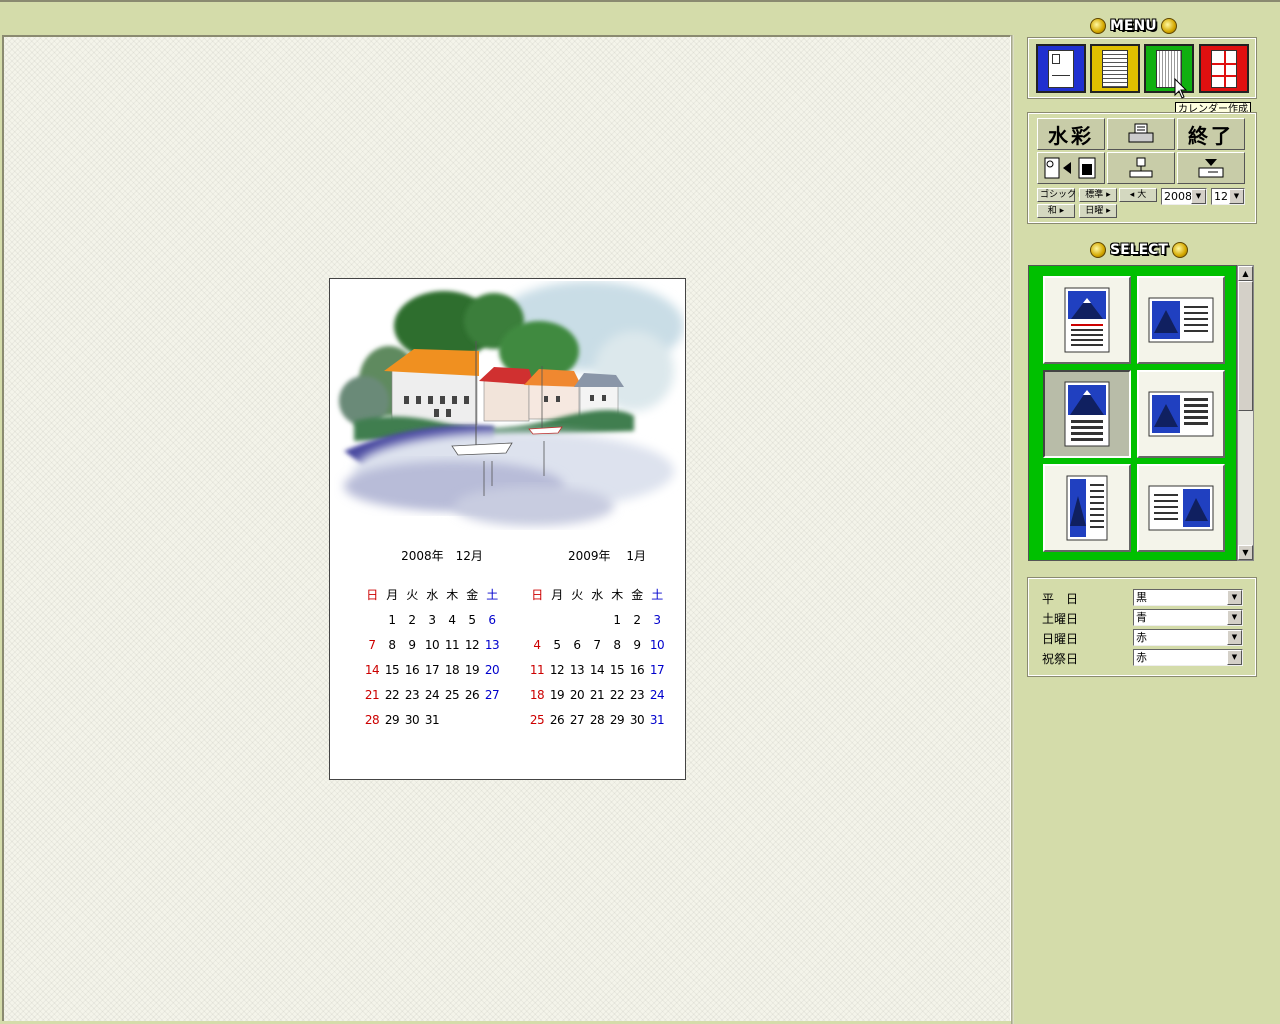 The height and width of the screenshot is (1024, 1280). Describe the element at coordinates (1245, 346) in the screenshot. I see `scroll-thumb` at that location.